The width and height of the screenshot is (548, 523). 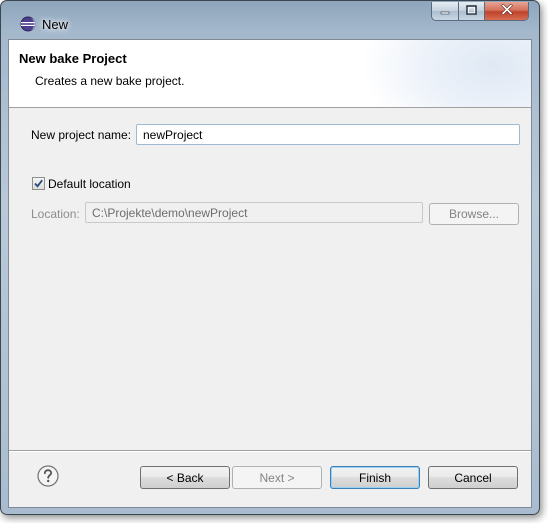 What do you see at coordinates (270, 451) in the screenshot?
I see `footer-separator` at bounding box center [270, 451].